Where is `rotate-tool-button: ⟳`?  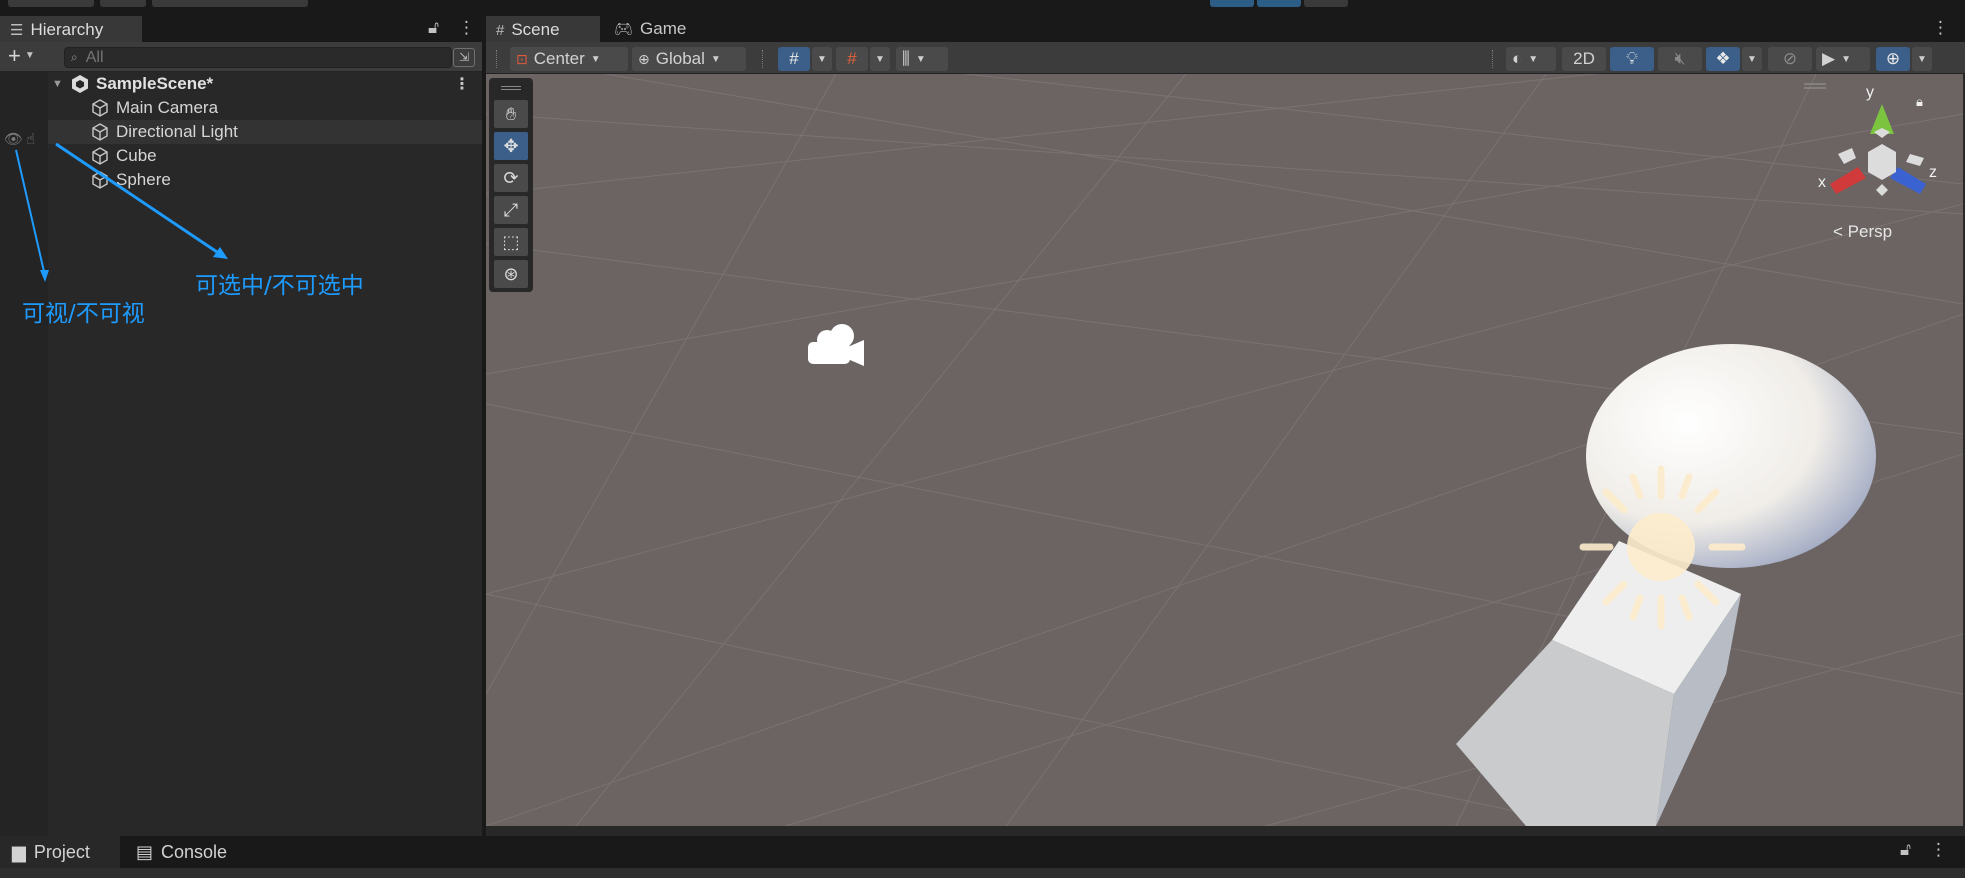 rotate-tool-button: ⟳ is located at coordinates (511, 178).